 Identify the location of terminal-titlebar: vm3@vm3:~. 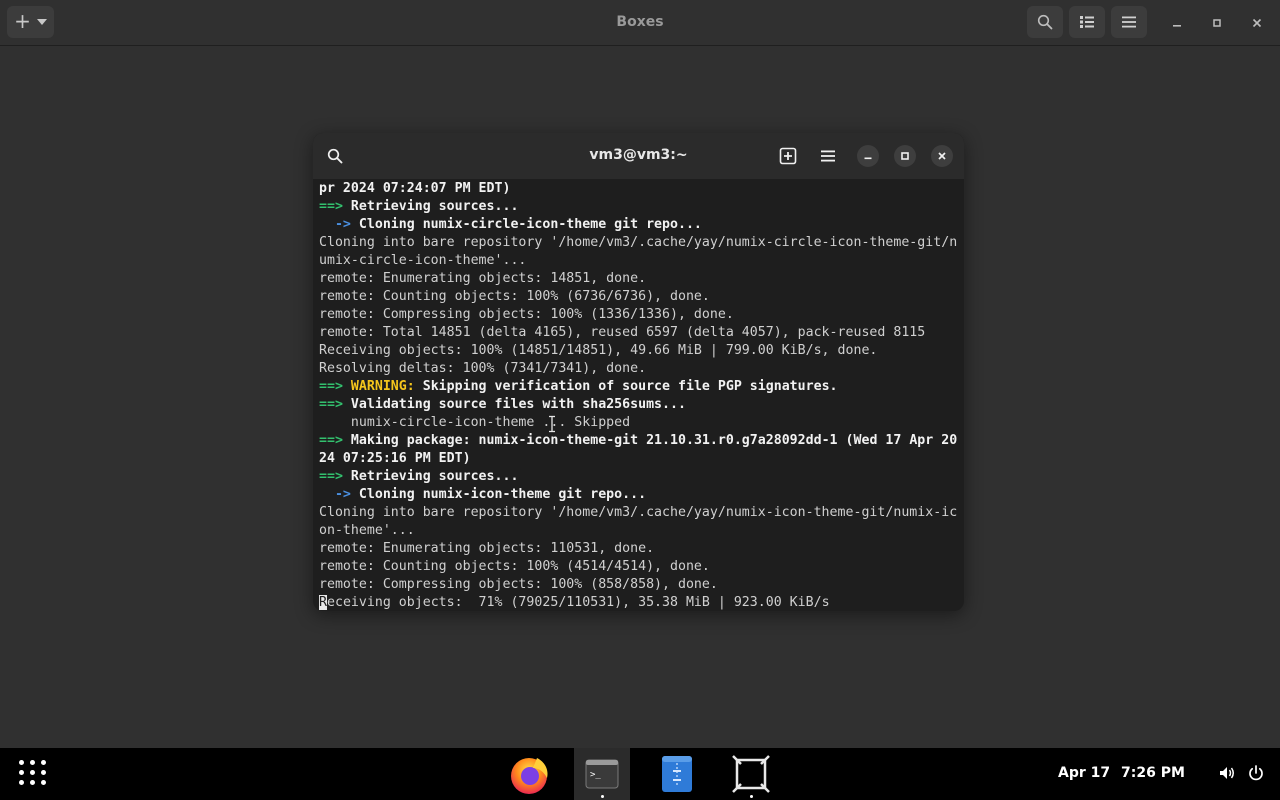
(638, 156).